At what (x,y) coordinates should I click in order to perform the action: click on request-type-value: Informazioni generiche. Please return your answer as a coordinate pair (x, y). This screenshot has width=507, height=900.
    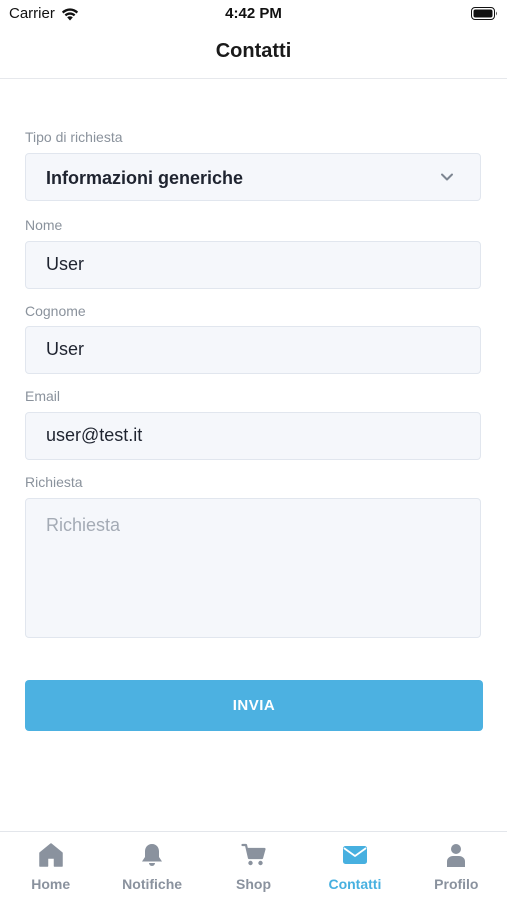
    Looking at the image, I should click on (145, 178).